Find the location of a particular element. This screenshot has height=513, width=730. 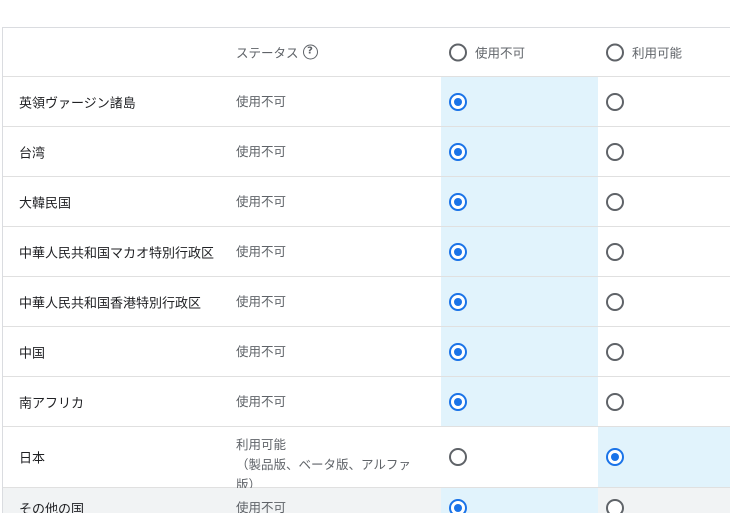

header-available-cell: 利用可能 is located at coordinates (664, 52).